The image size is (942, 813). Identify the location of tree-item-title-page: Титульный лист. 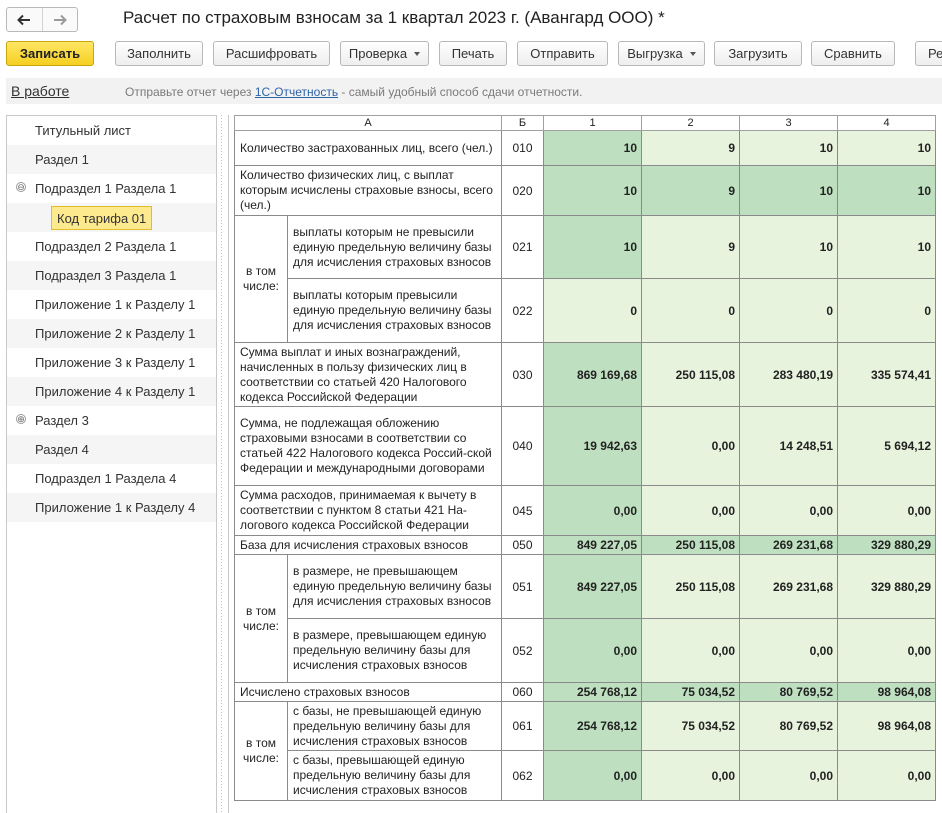
(111, 130).